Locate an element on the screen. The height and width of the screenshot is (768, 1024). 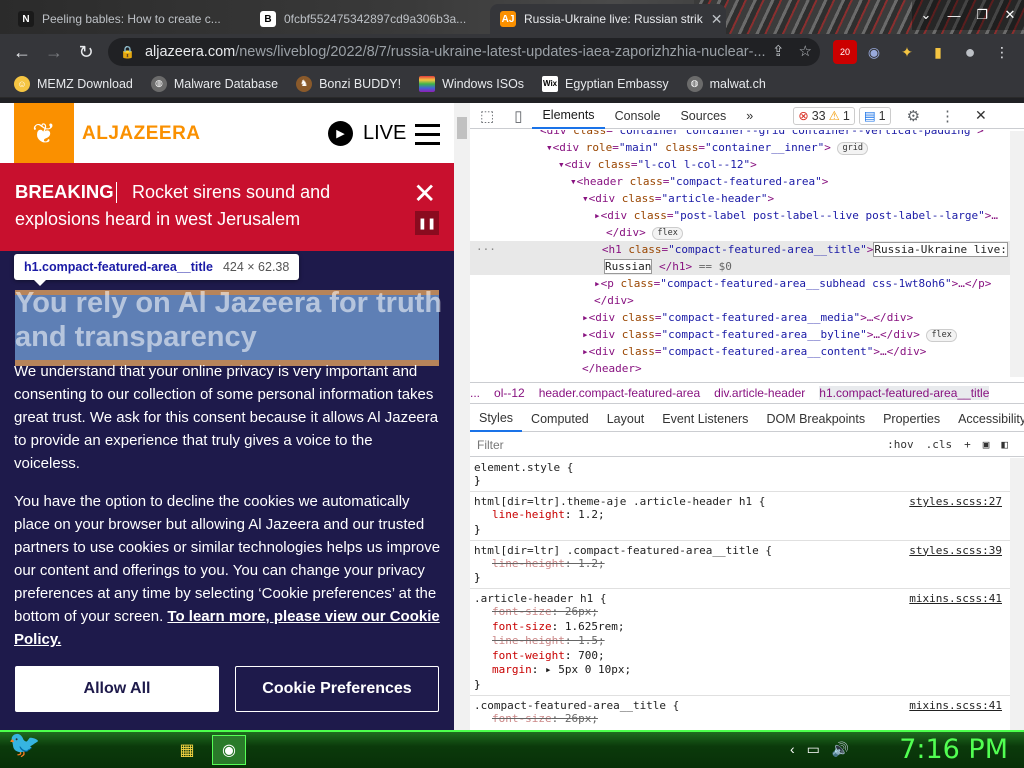
bookmark-bonzi: ♞ Bonzi BUDDY! is located at coordinates (348, 83).